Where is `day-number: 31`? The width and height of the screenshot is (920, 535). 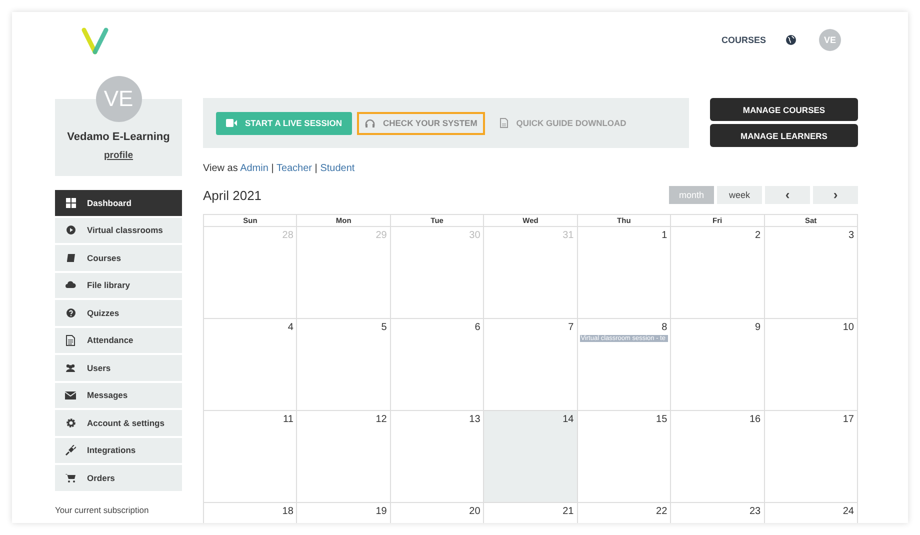 day-number: 31 is located at coordinates (568, 235).